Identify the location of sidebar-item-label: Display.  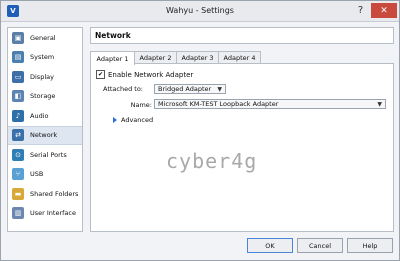
(42, 76).